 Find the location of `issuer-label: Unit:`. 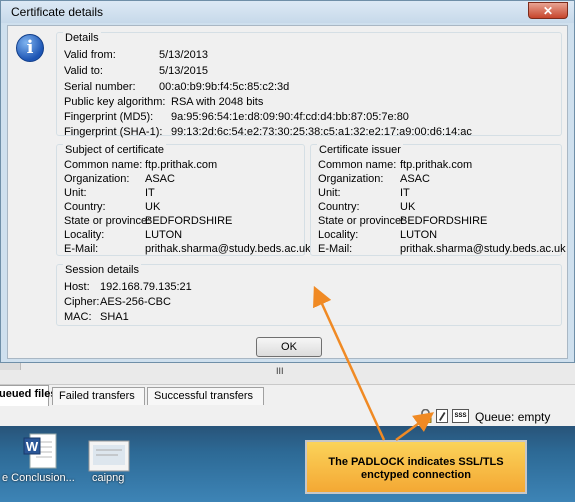

issuer-label: Unit: is located at coordinates (329, 193).